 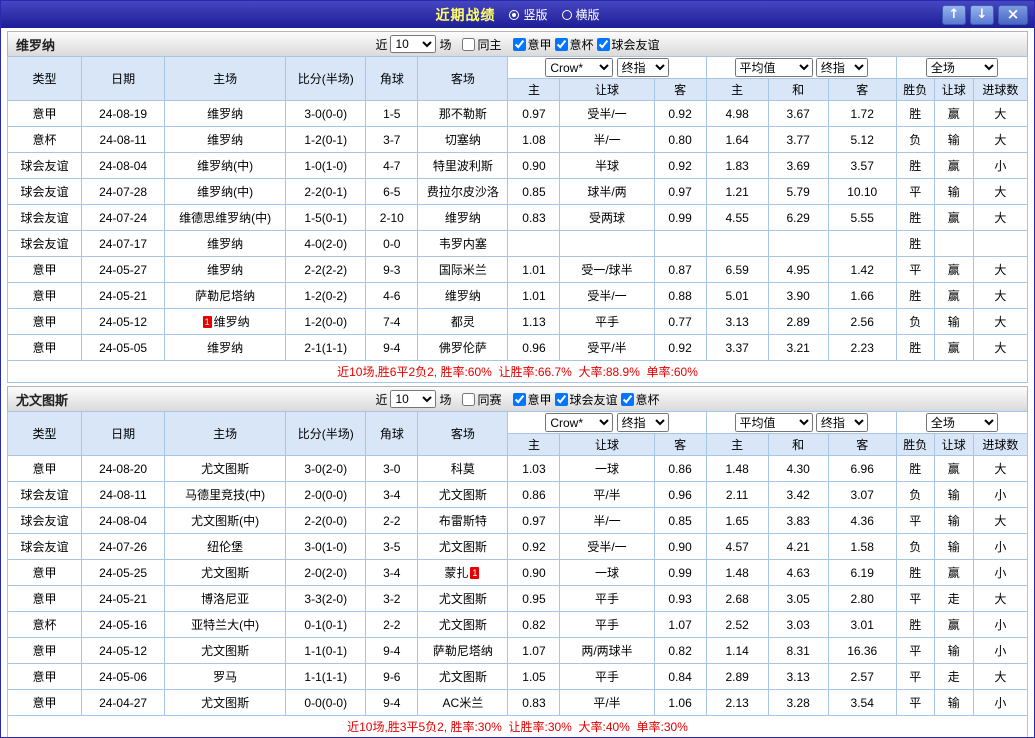 What do you see at coordinates (392, 269) in the screenshot?
I see `corner-cell: 9-3` at bounding box center [392, 269].